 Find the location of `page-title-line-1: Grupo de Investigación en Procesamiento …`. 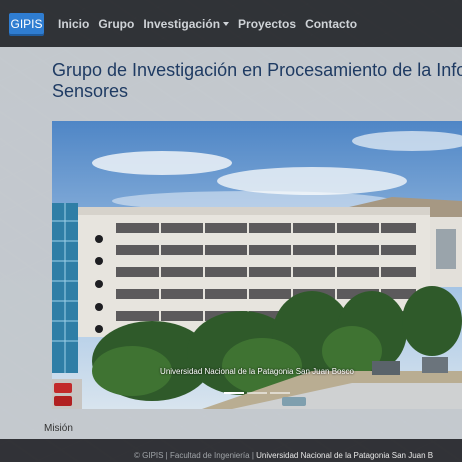

page-title-line-1: Grupo de Investigación en Procesamiento … is located at coordinates (257, 70).